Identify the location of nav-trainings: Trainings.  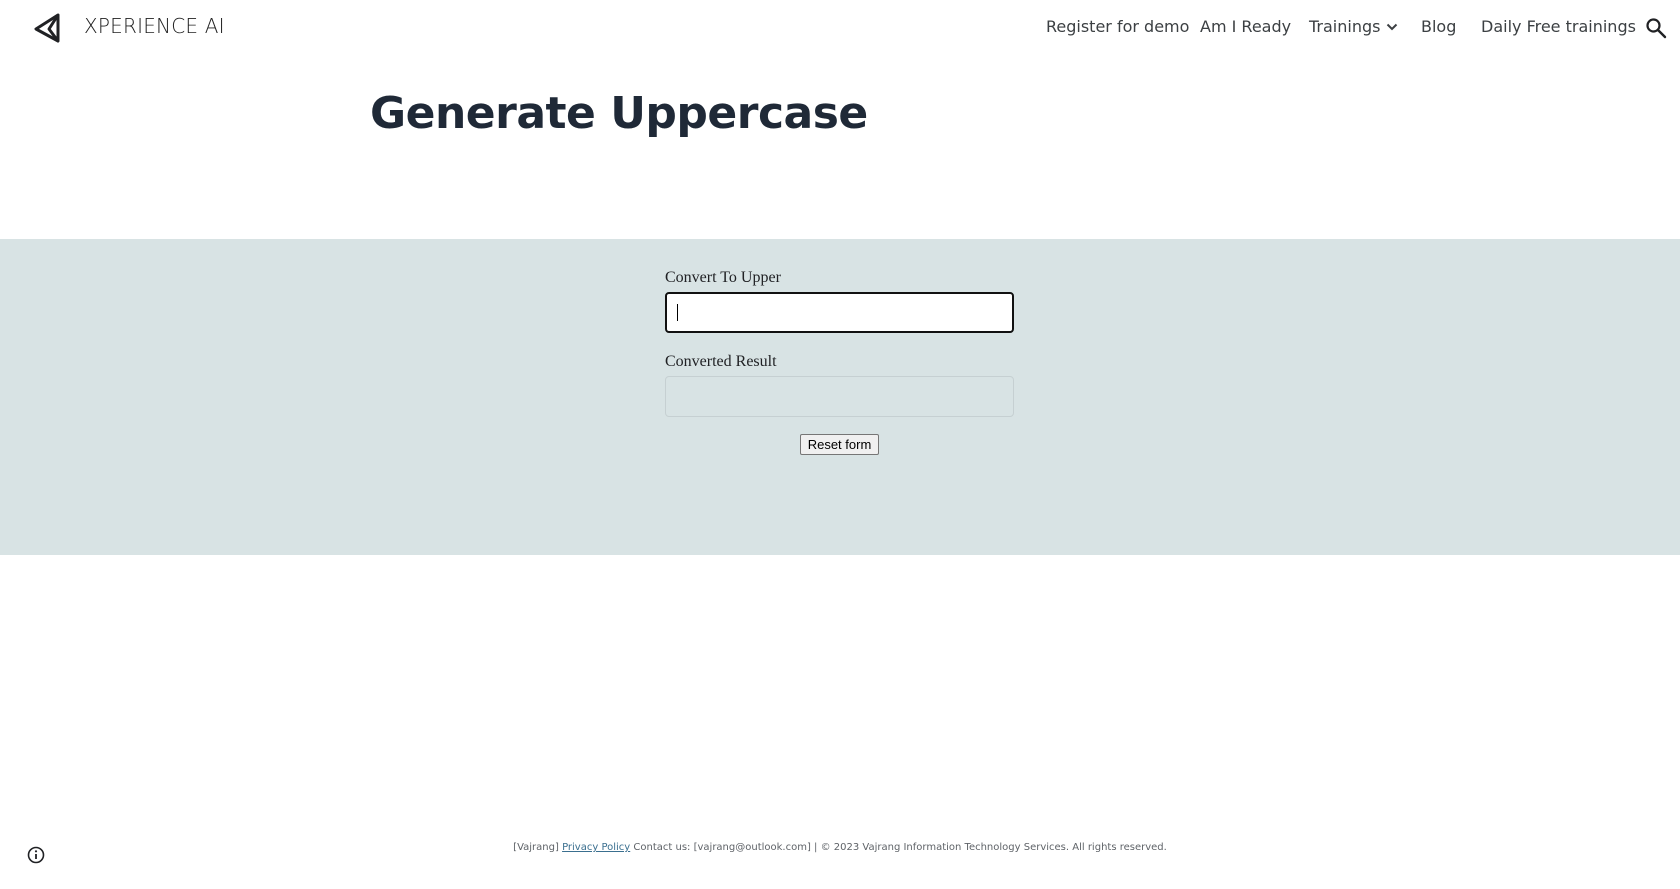
(1353, 26).